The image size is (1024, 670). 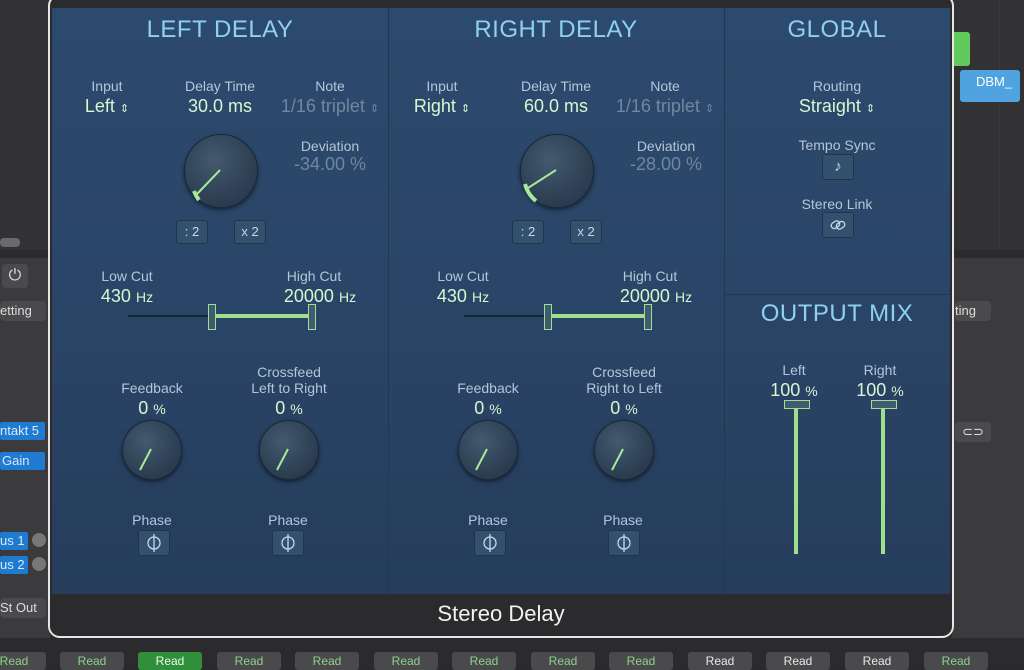 What do you see at coordinates (796, 479) in the screenshot?
I see `output-left-slider-fill` at bounding box center [796, 479].